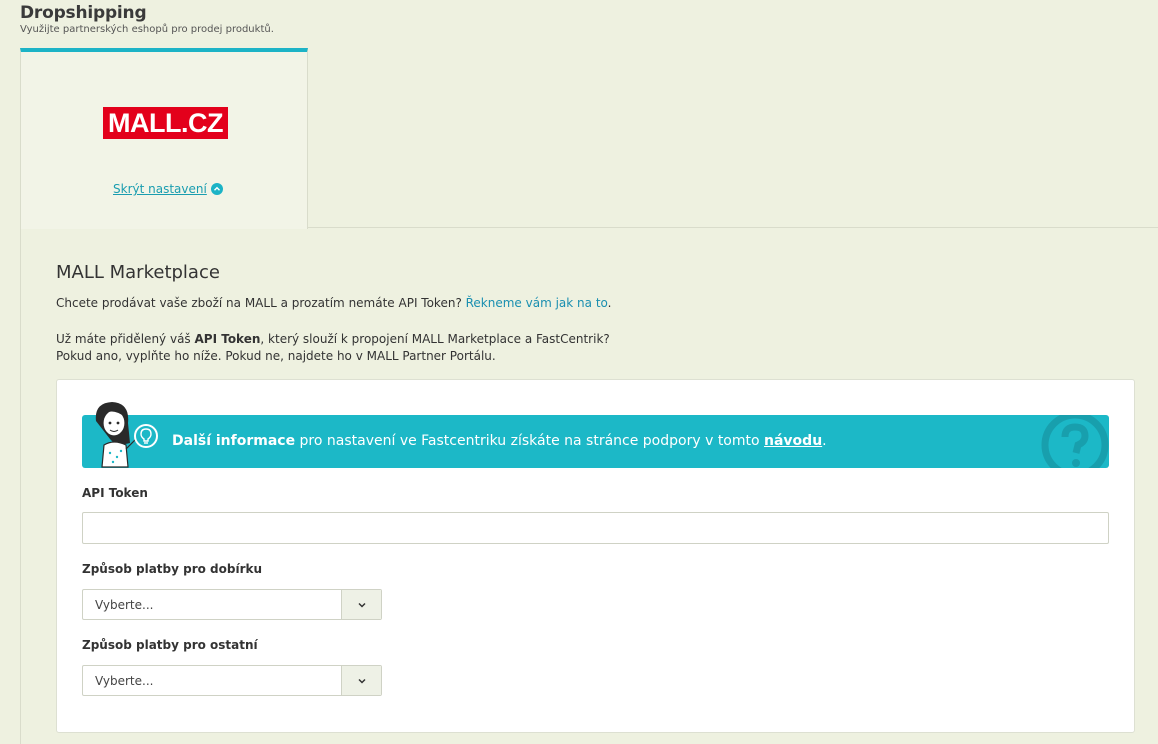 Image resolution: width=1158 pixels, height=744 pixels. I want to click on token-text-bold: API Token, so click(227, 339).